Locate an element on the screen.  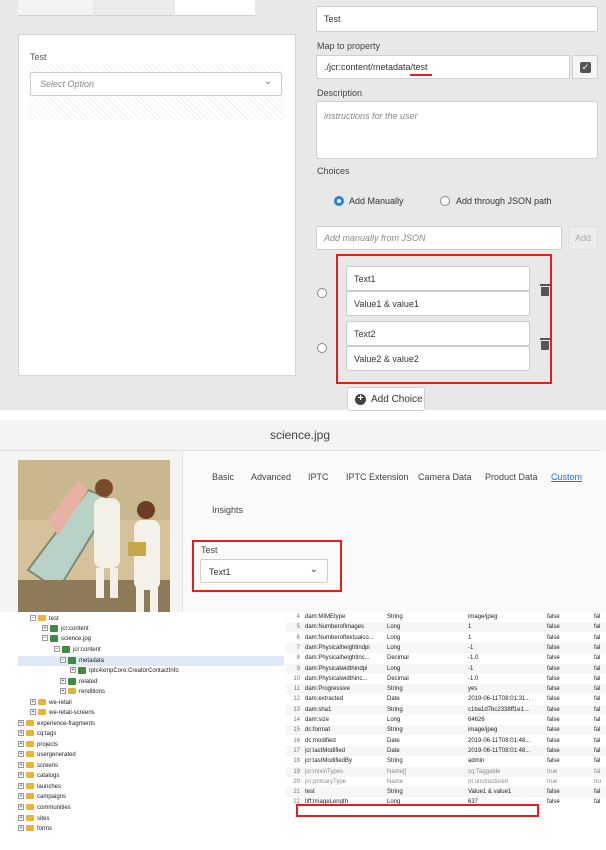
tree-node: + usergenerated is located at coordinates (47, 755).